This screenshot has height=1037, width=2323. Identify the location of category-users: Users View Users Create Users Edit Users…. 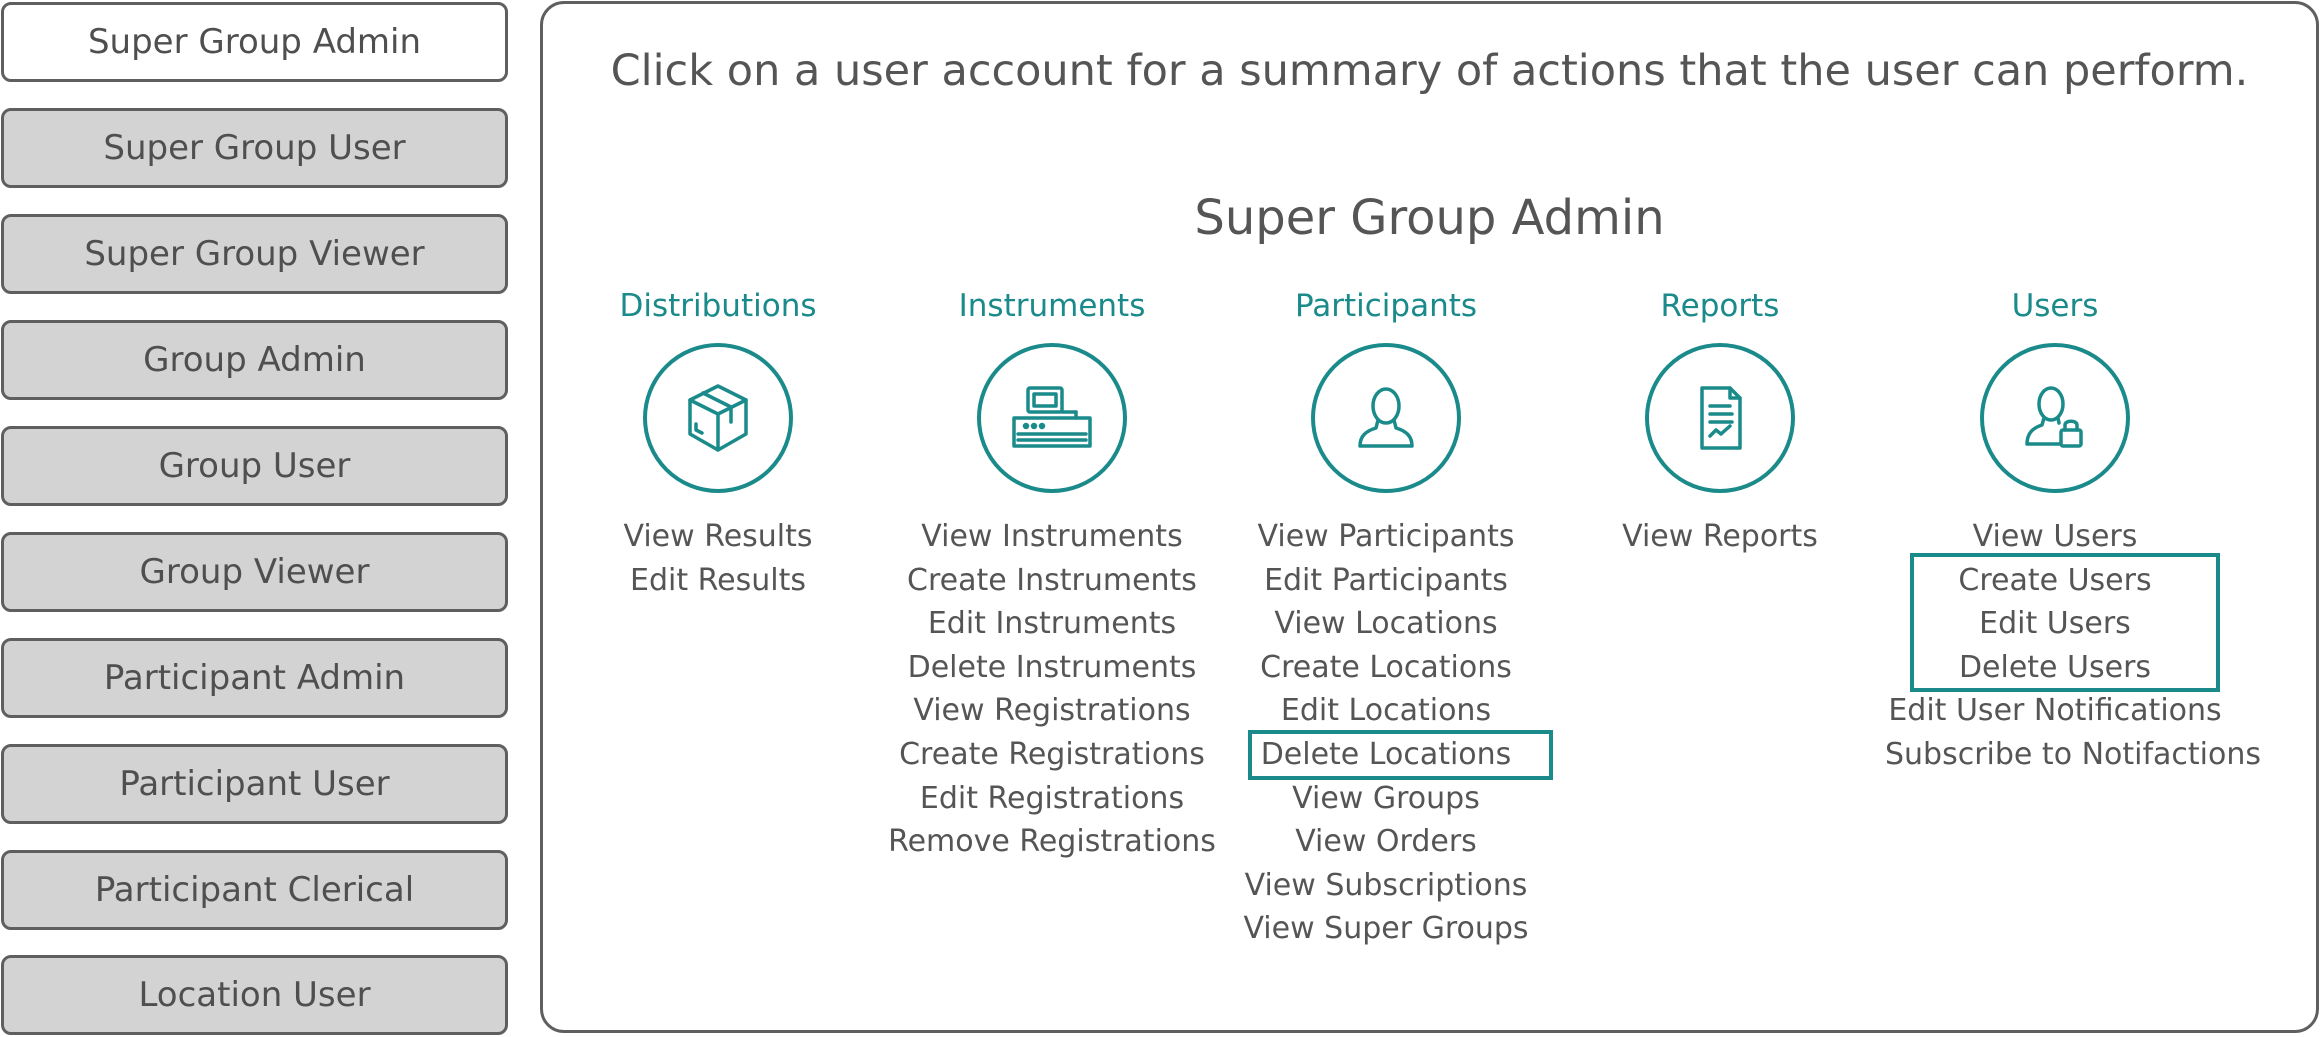
(2073, 530).